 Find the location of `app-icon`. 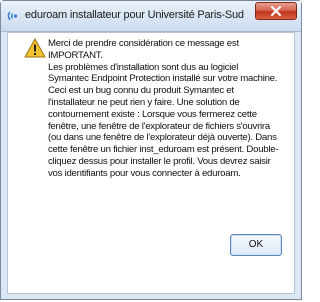

app-icon is located at coordinates (14, 16).